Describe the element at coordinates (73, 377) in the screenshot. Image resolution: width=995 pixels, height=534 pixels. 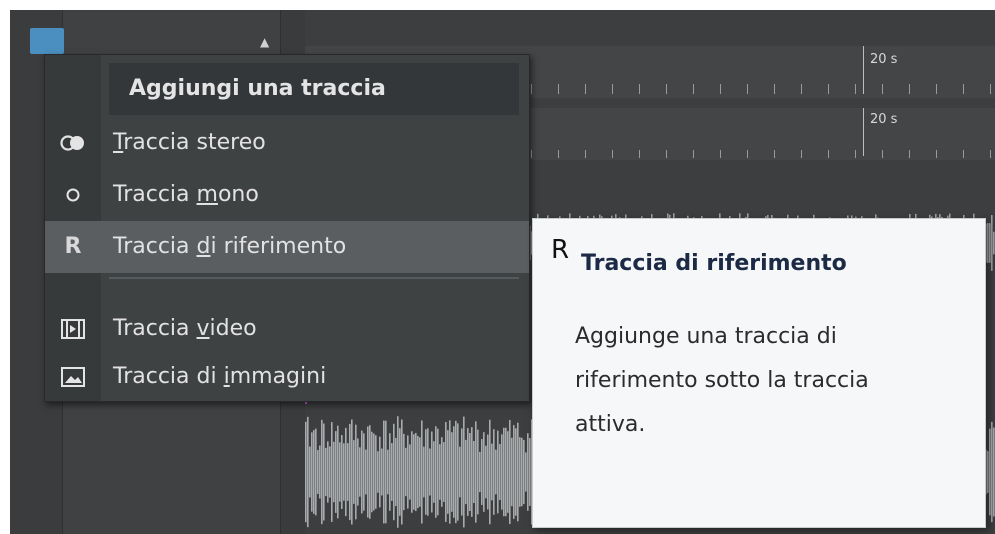
I see `image-icon` at that location.